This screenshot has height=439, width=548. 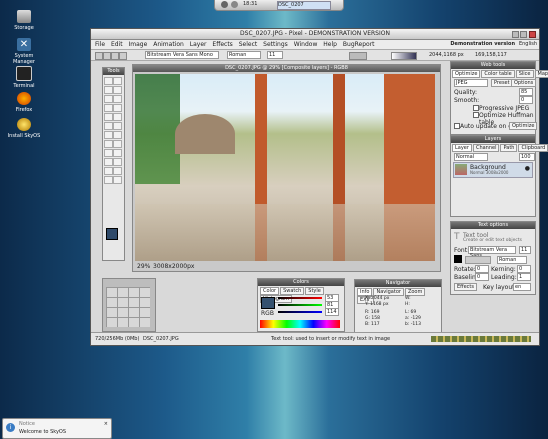 I want to click on green-slider, so click(x=300, y=305).